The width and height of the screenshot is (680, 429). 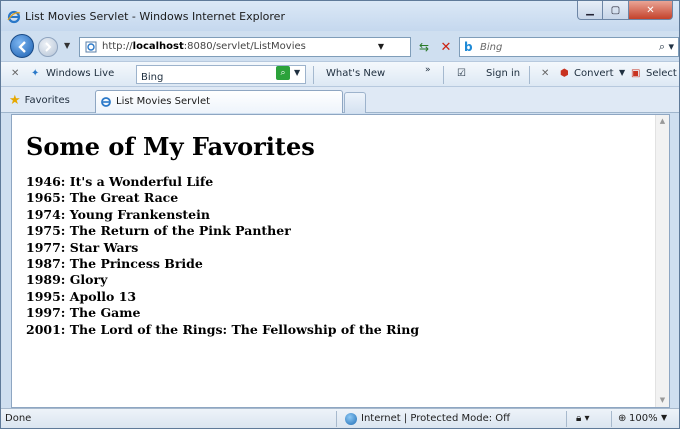 What do you see at coordinates (381, 46) in the screenshot?
I see `address-dropdown-icon: ▼` at bounding box center [381, 46].